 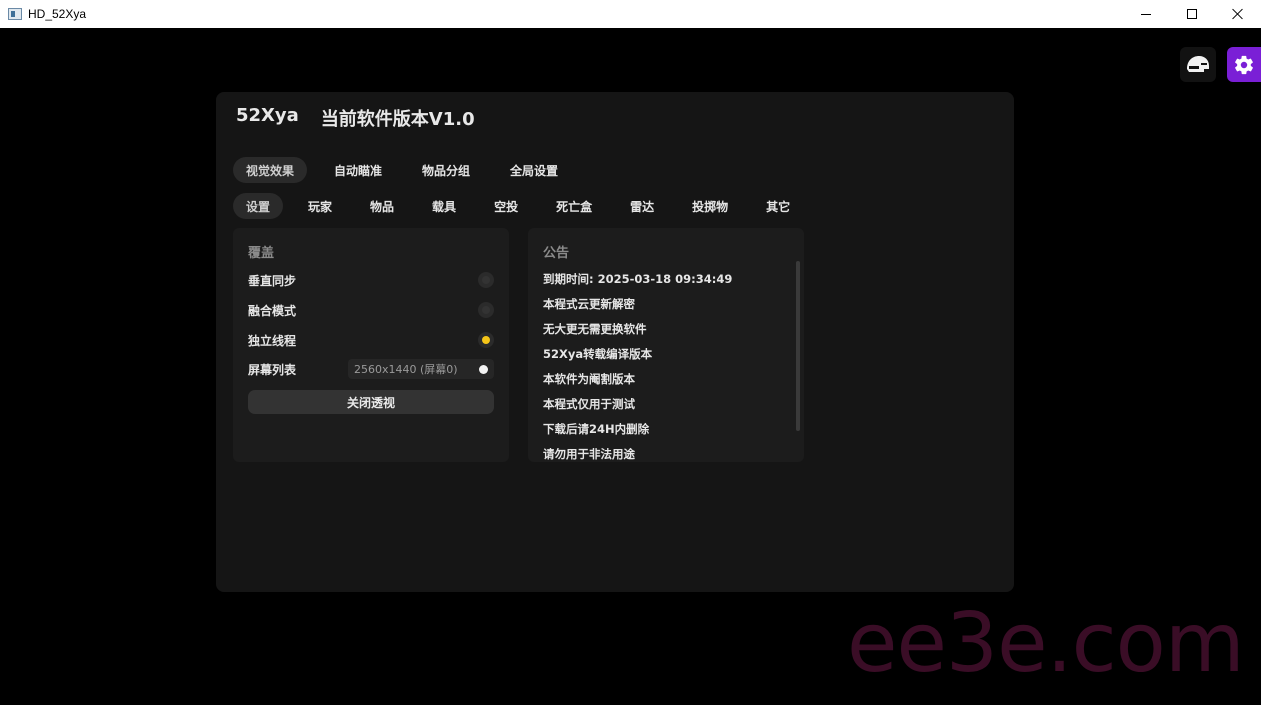 I want to click on subtab-death-boxes: 死亡盒, so click(x=574, y=206).